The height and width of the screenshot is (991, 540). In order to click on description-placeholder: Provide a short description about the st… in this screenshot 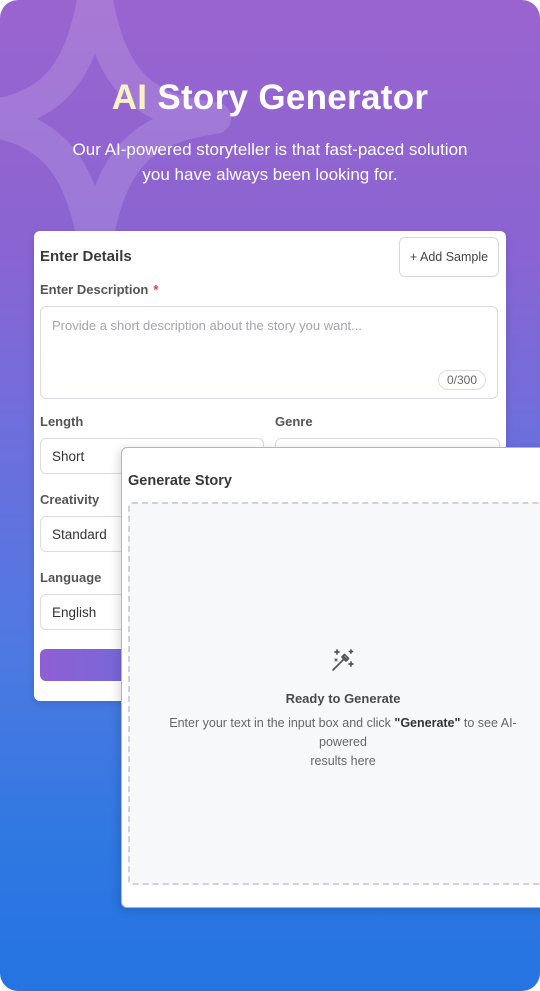, I will do `click(207, 325)`.